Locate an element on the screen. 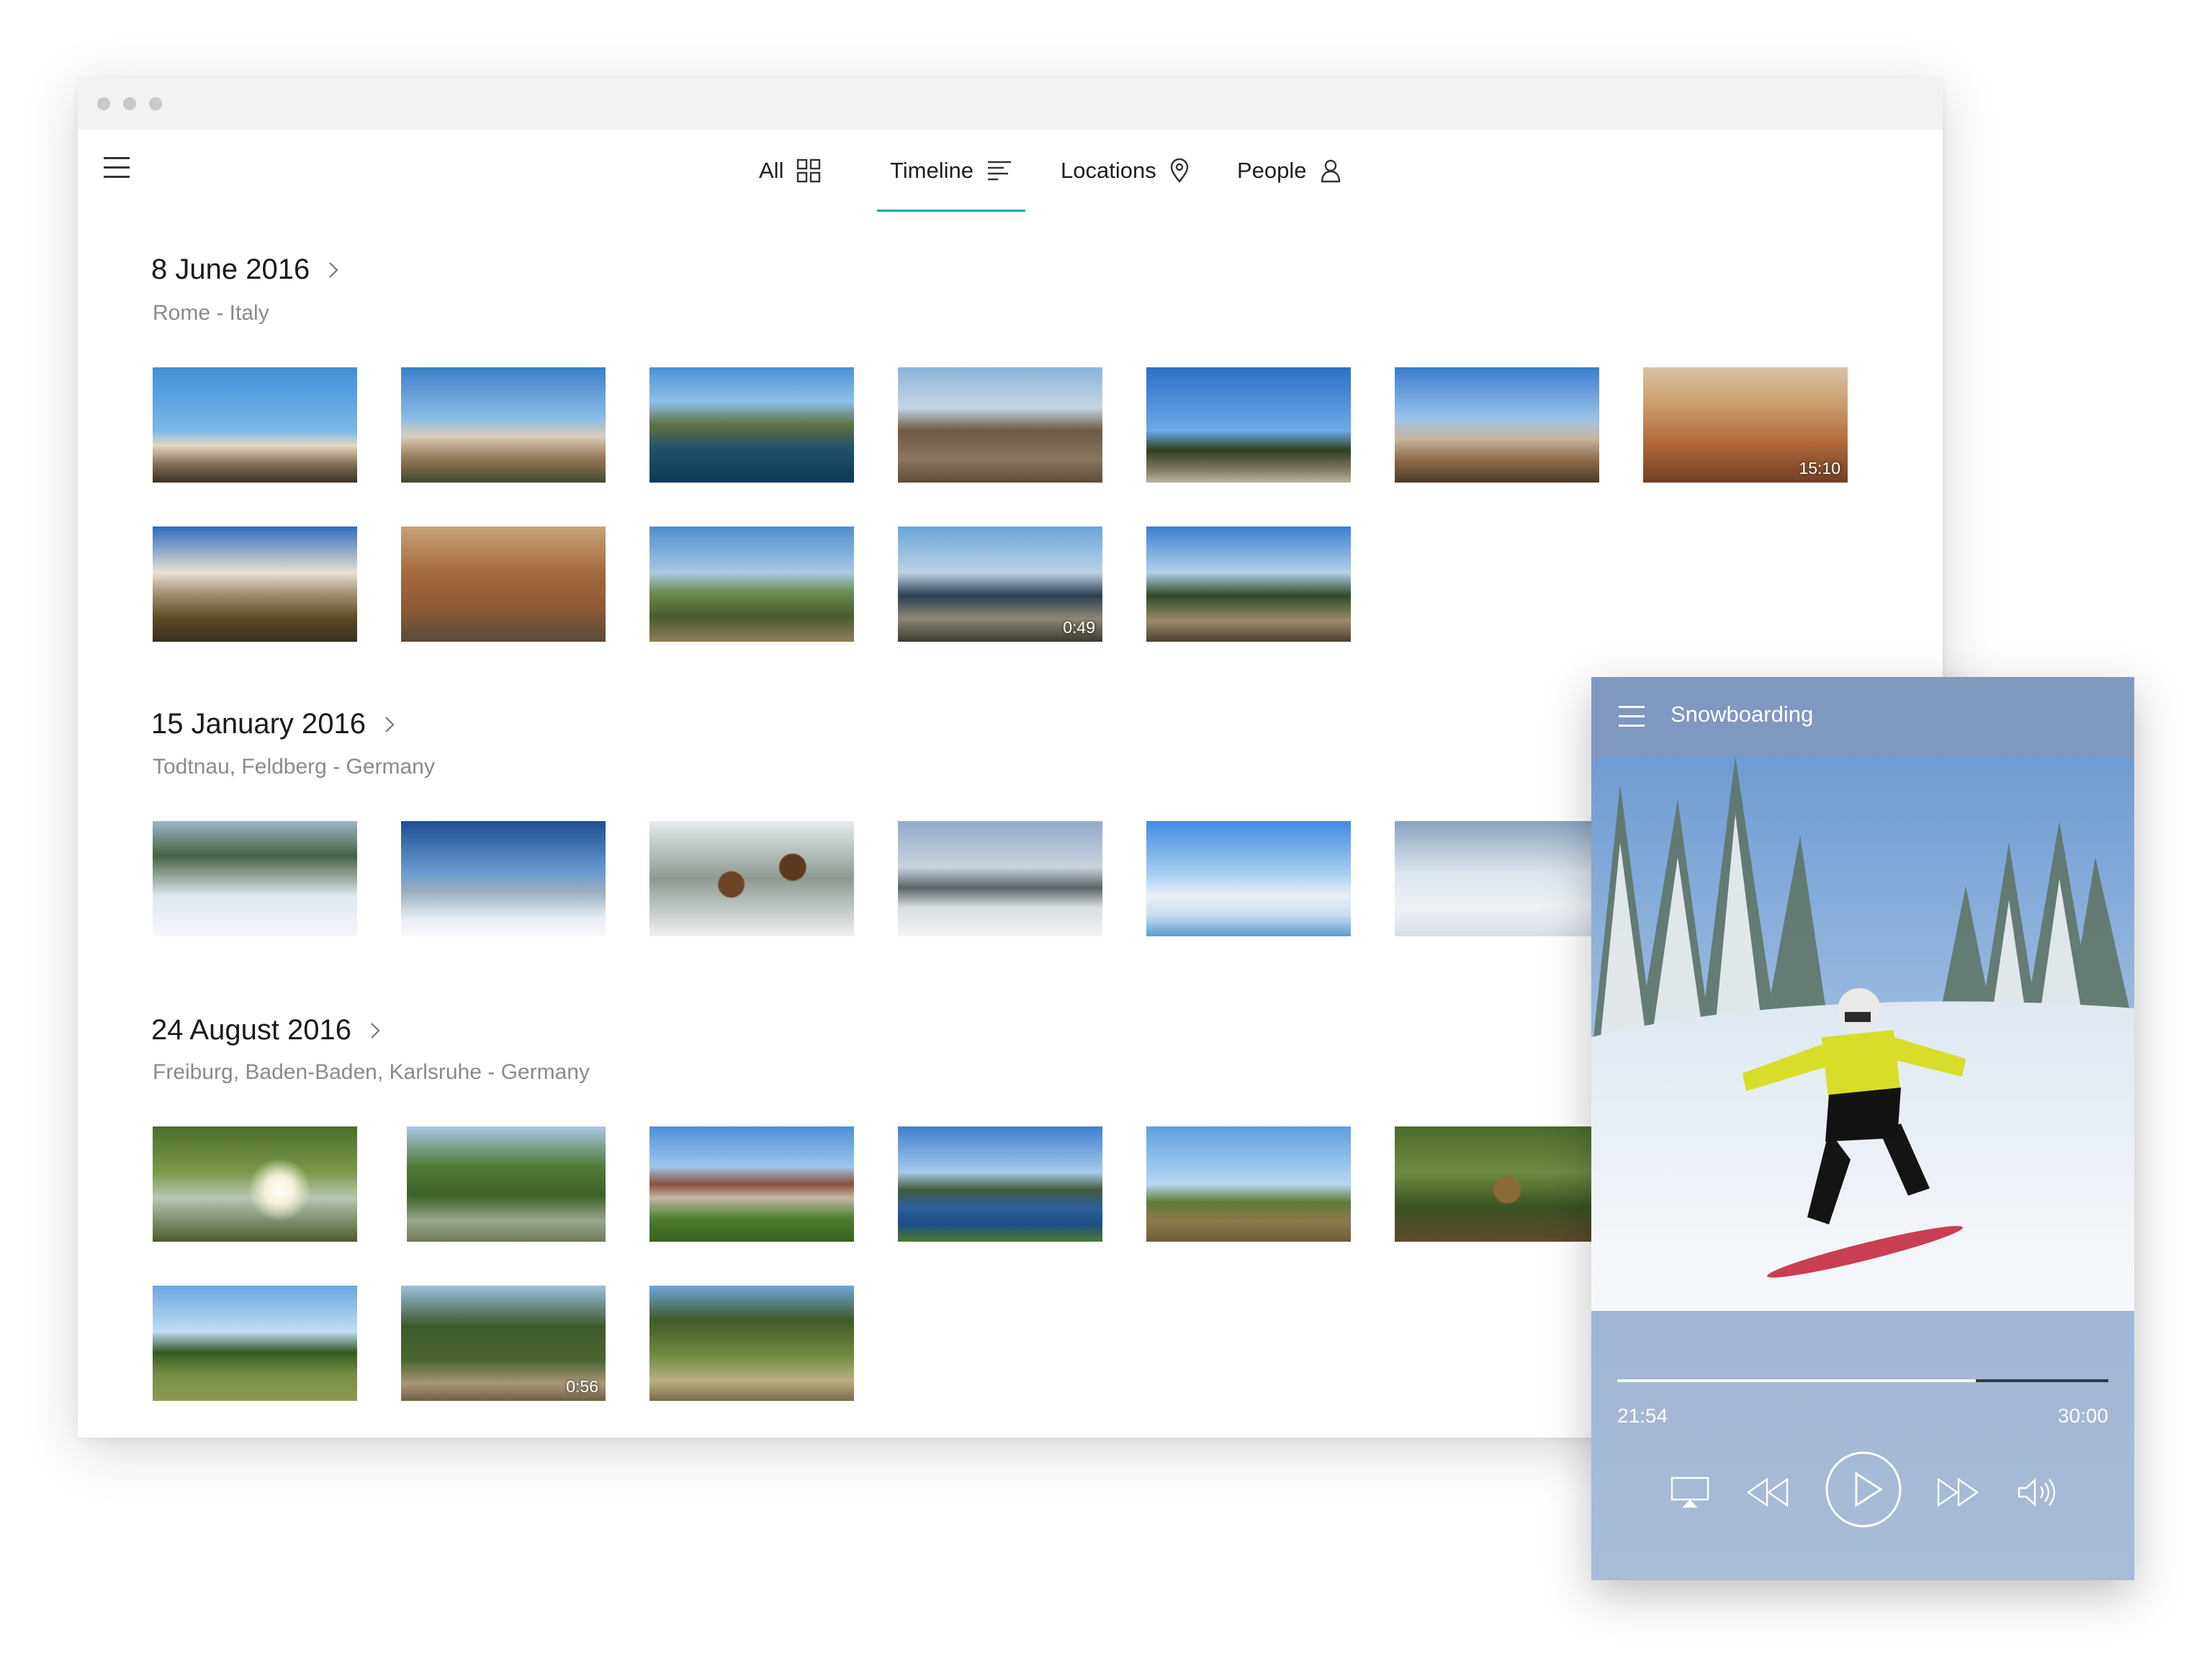  tab-people: People is located at coordinates (1289, 171).